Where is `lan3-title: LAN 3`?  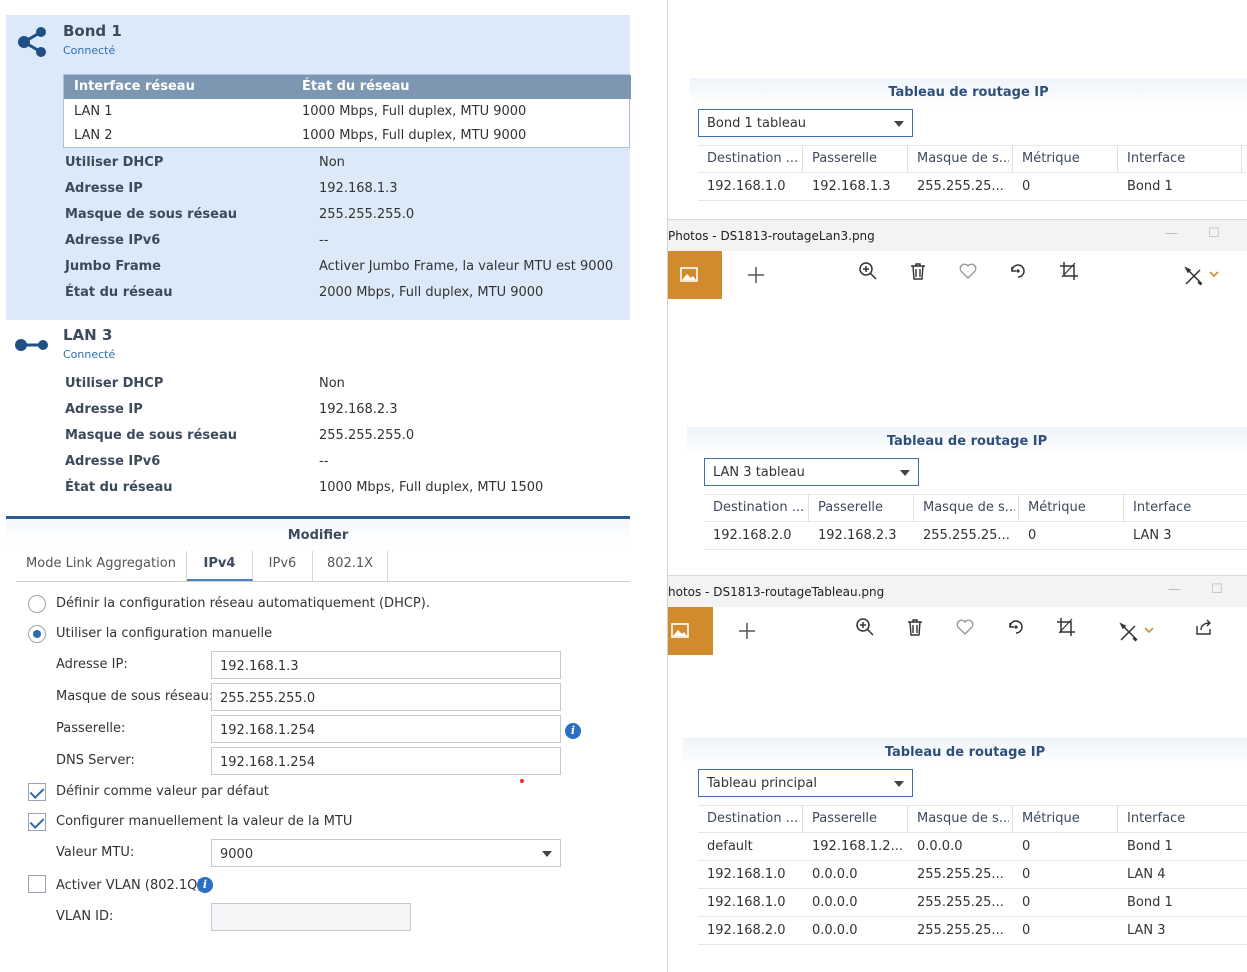 lan3-title: LAN 3 is located at coordinates (87, 335).